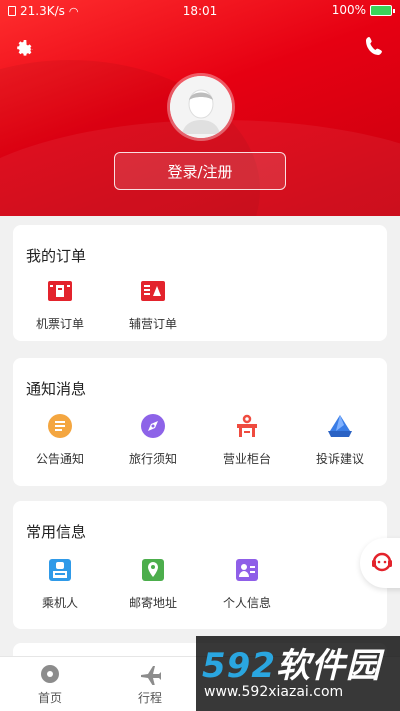 This screenshot has width=400, height=711. I want to click on status-bar: 21.3K/s ◠ 18:01 100%, so click(200, 11).